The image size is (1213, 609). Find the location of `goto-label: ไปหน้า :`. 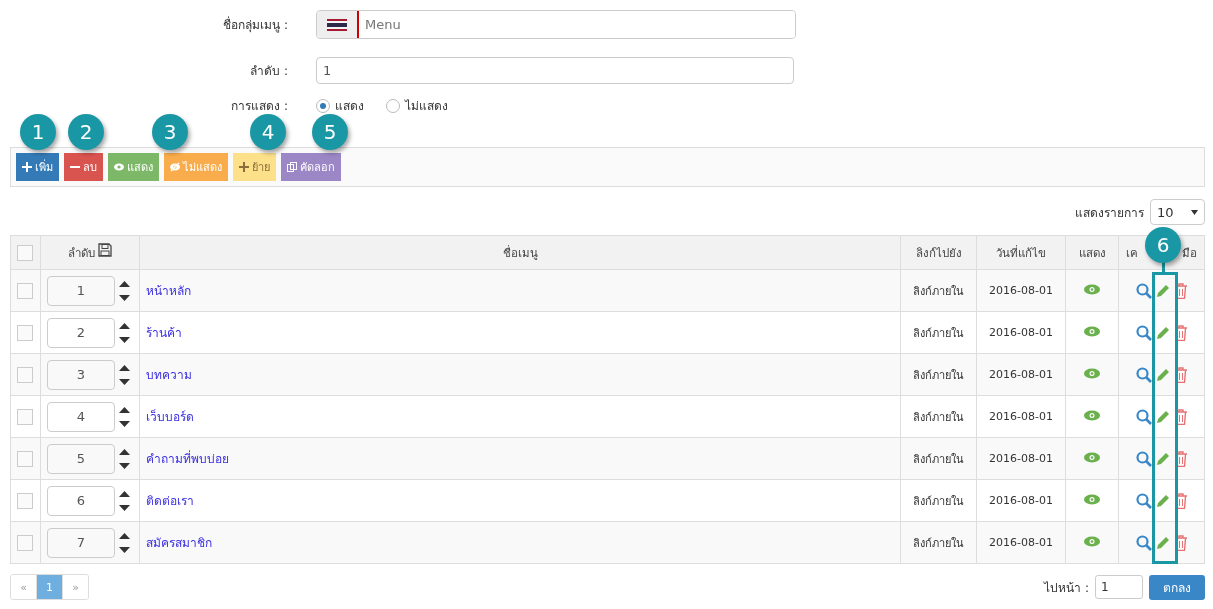

goto-label: ไปหน้า : is located at coordinates (1066, 588).